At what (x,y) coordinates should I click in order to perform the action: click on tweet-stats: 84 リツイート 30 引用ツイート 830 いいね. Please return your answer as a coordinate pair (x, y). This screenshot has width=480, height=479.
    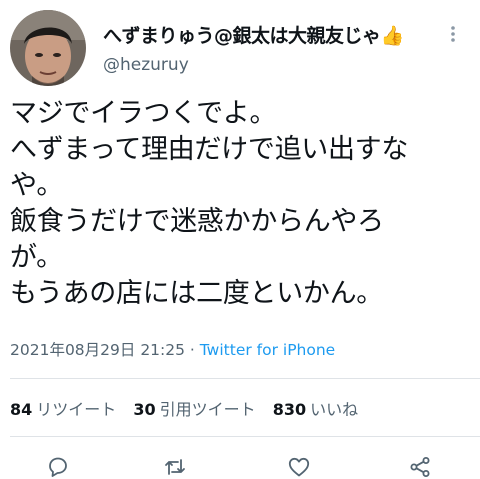
    Looking at the image, I should click on (190, 408).